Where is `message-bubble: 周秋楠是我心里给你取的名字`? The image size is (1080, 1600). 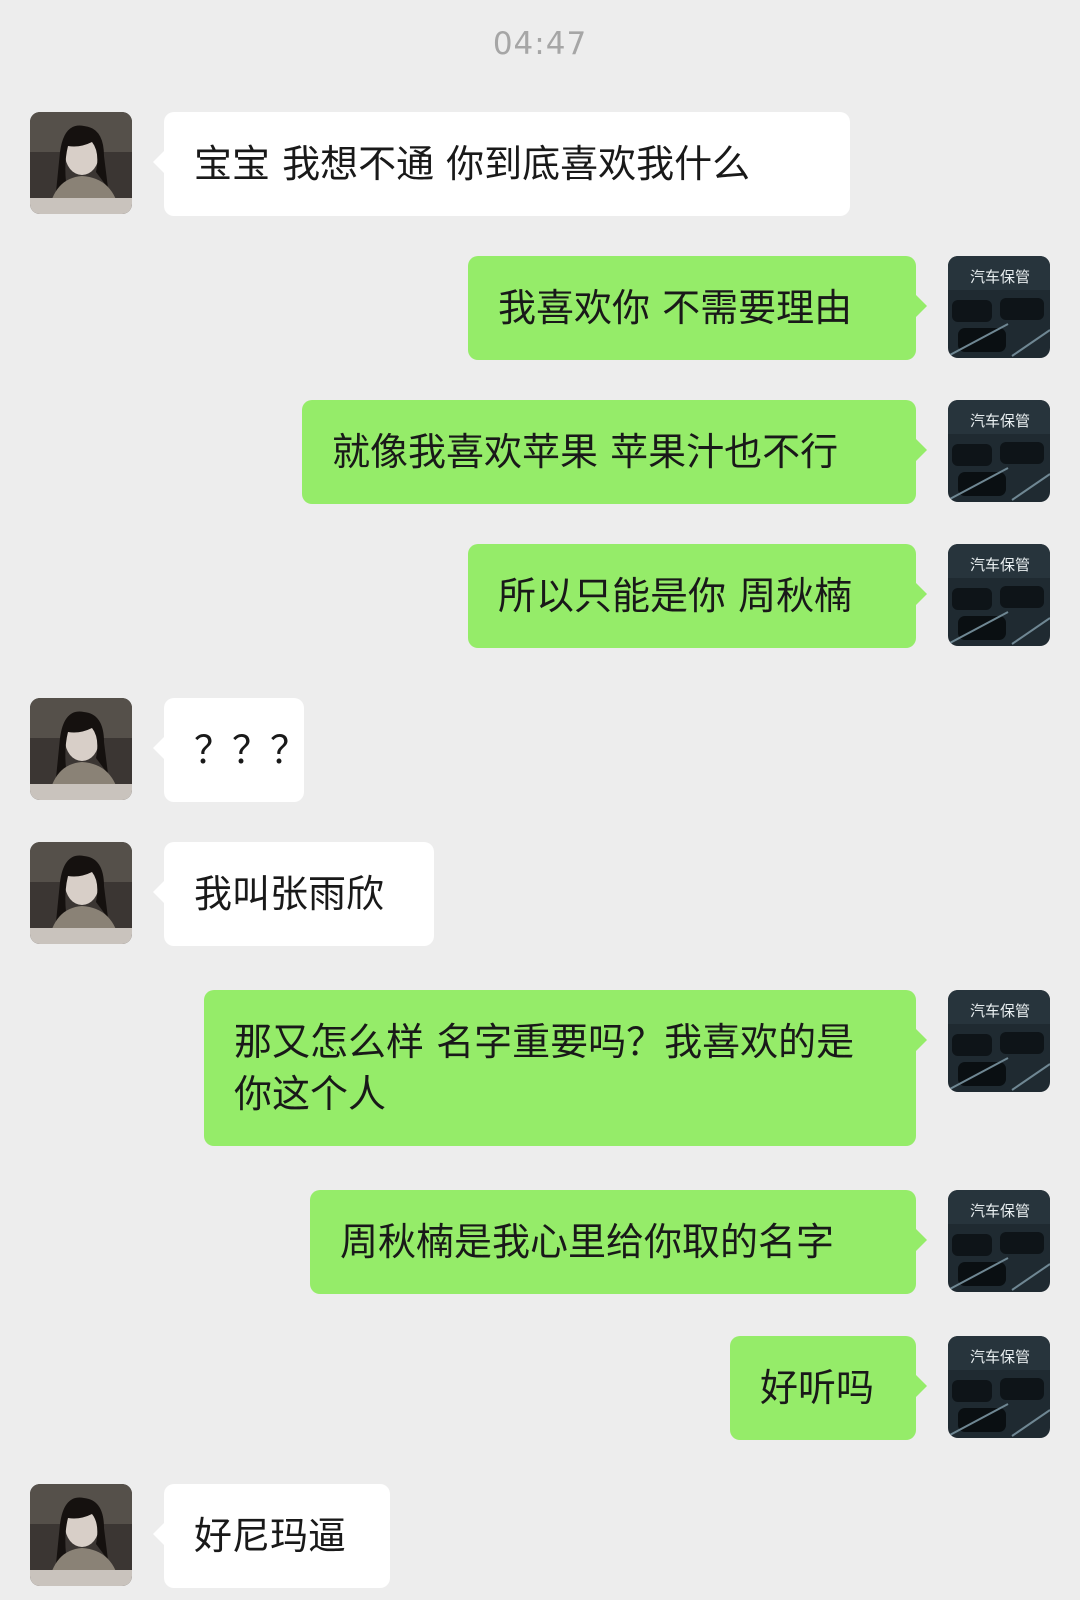 message-bubble: 周秋楠是我心里给你取的名字 is located at coordinates (618, 1242).